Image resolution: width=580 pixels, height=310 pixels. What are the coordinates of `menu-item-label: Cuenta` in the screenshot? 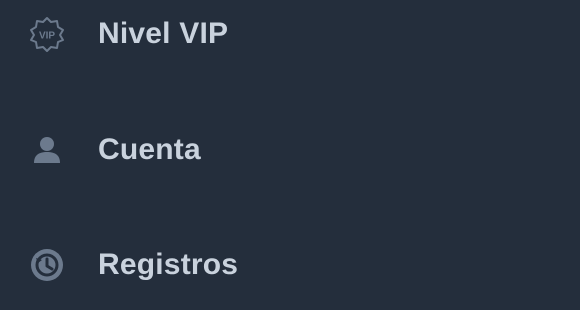 It's located at (149, 149).